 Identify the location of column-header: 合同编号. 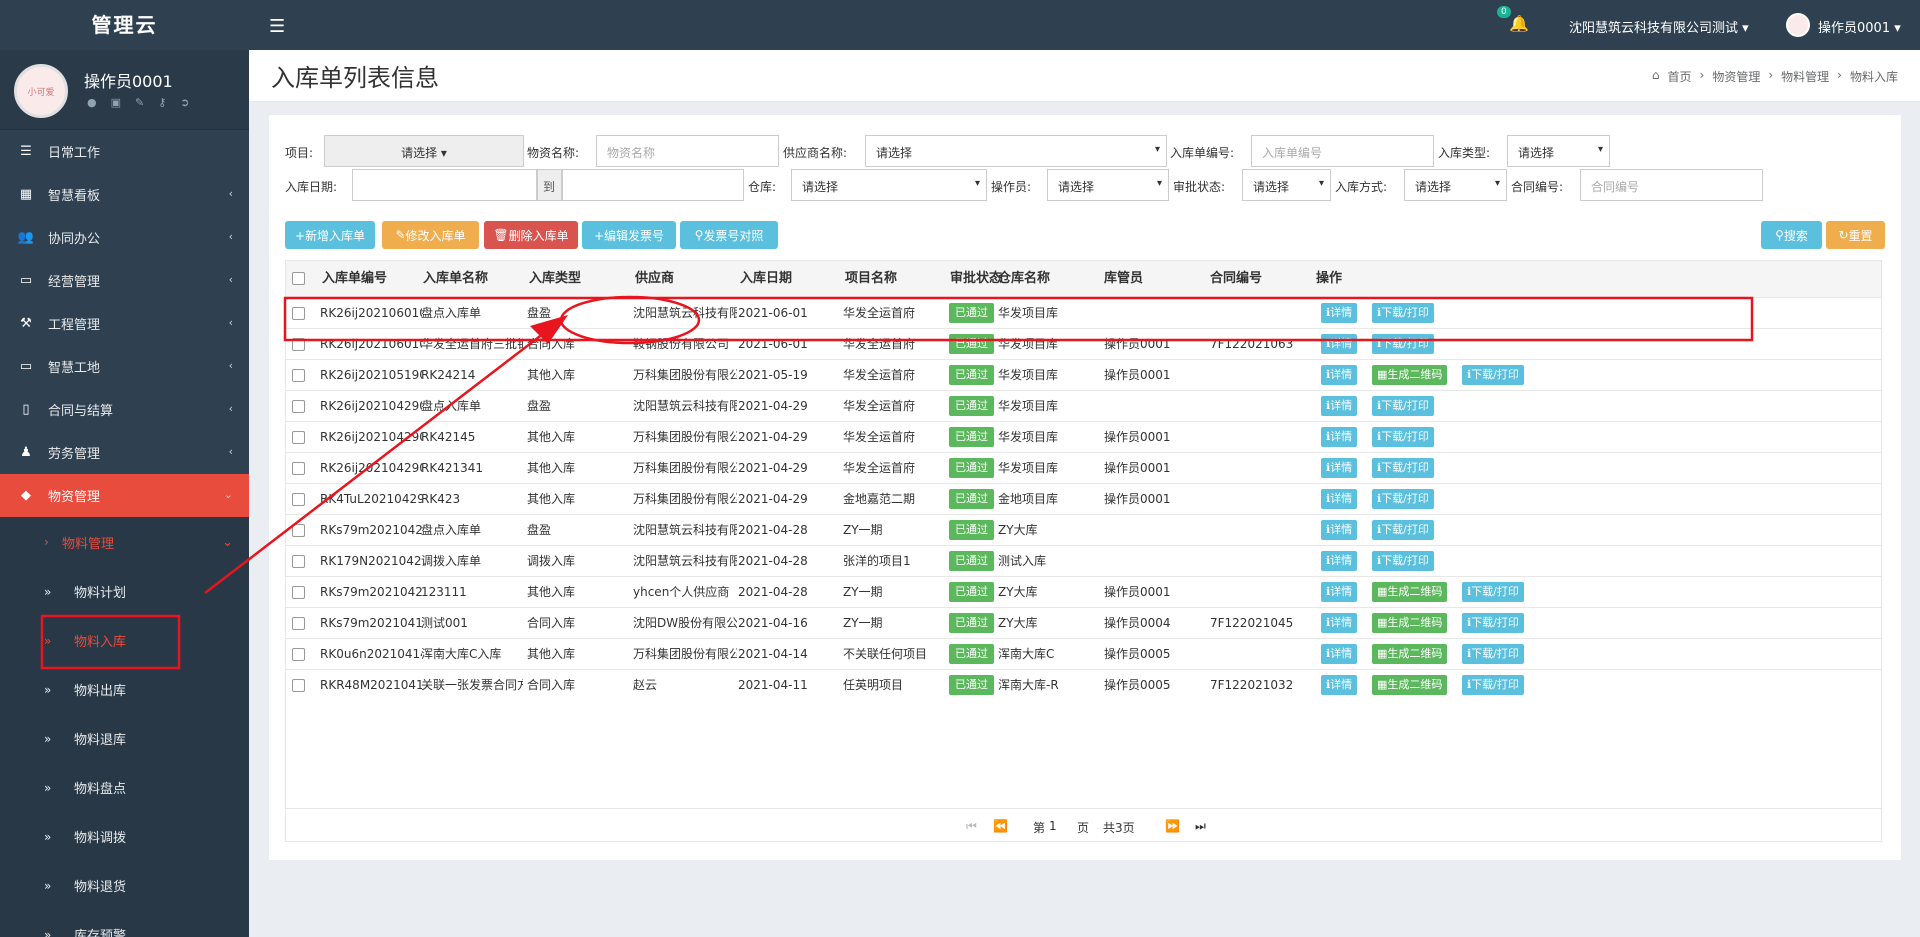
(1236, 279).